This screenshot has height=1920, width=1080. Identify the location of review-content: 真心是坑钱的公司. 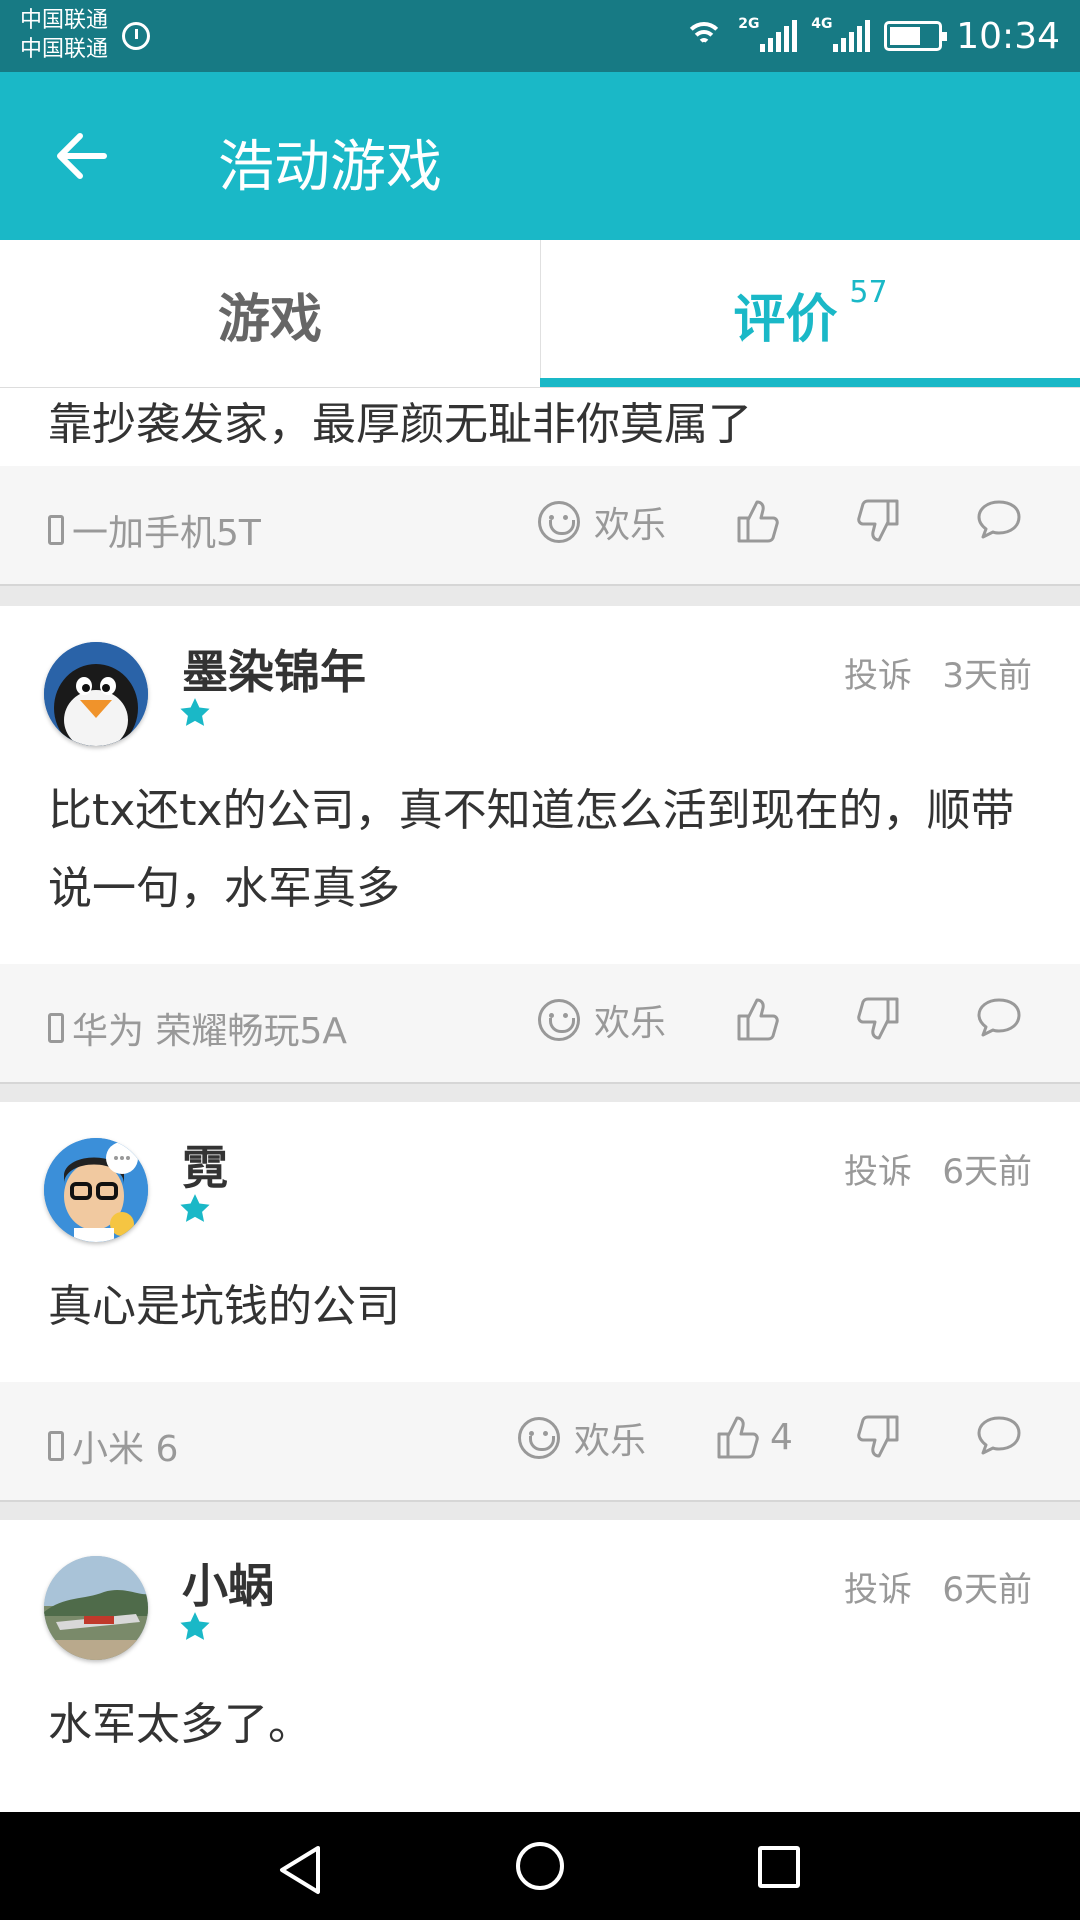
(224, 1306).